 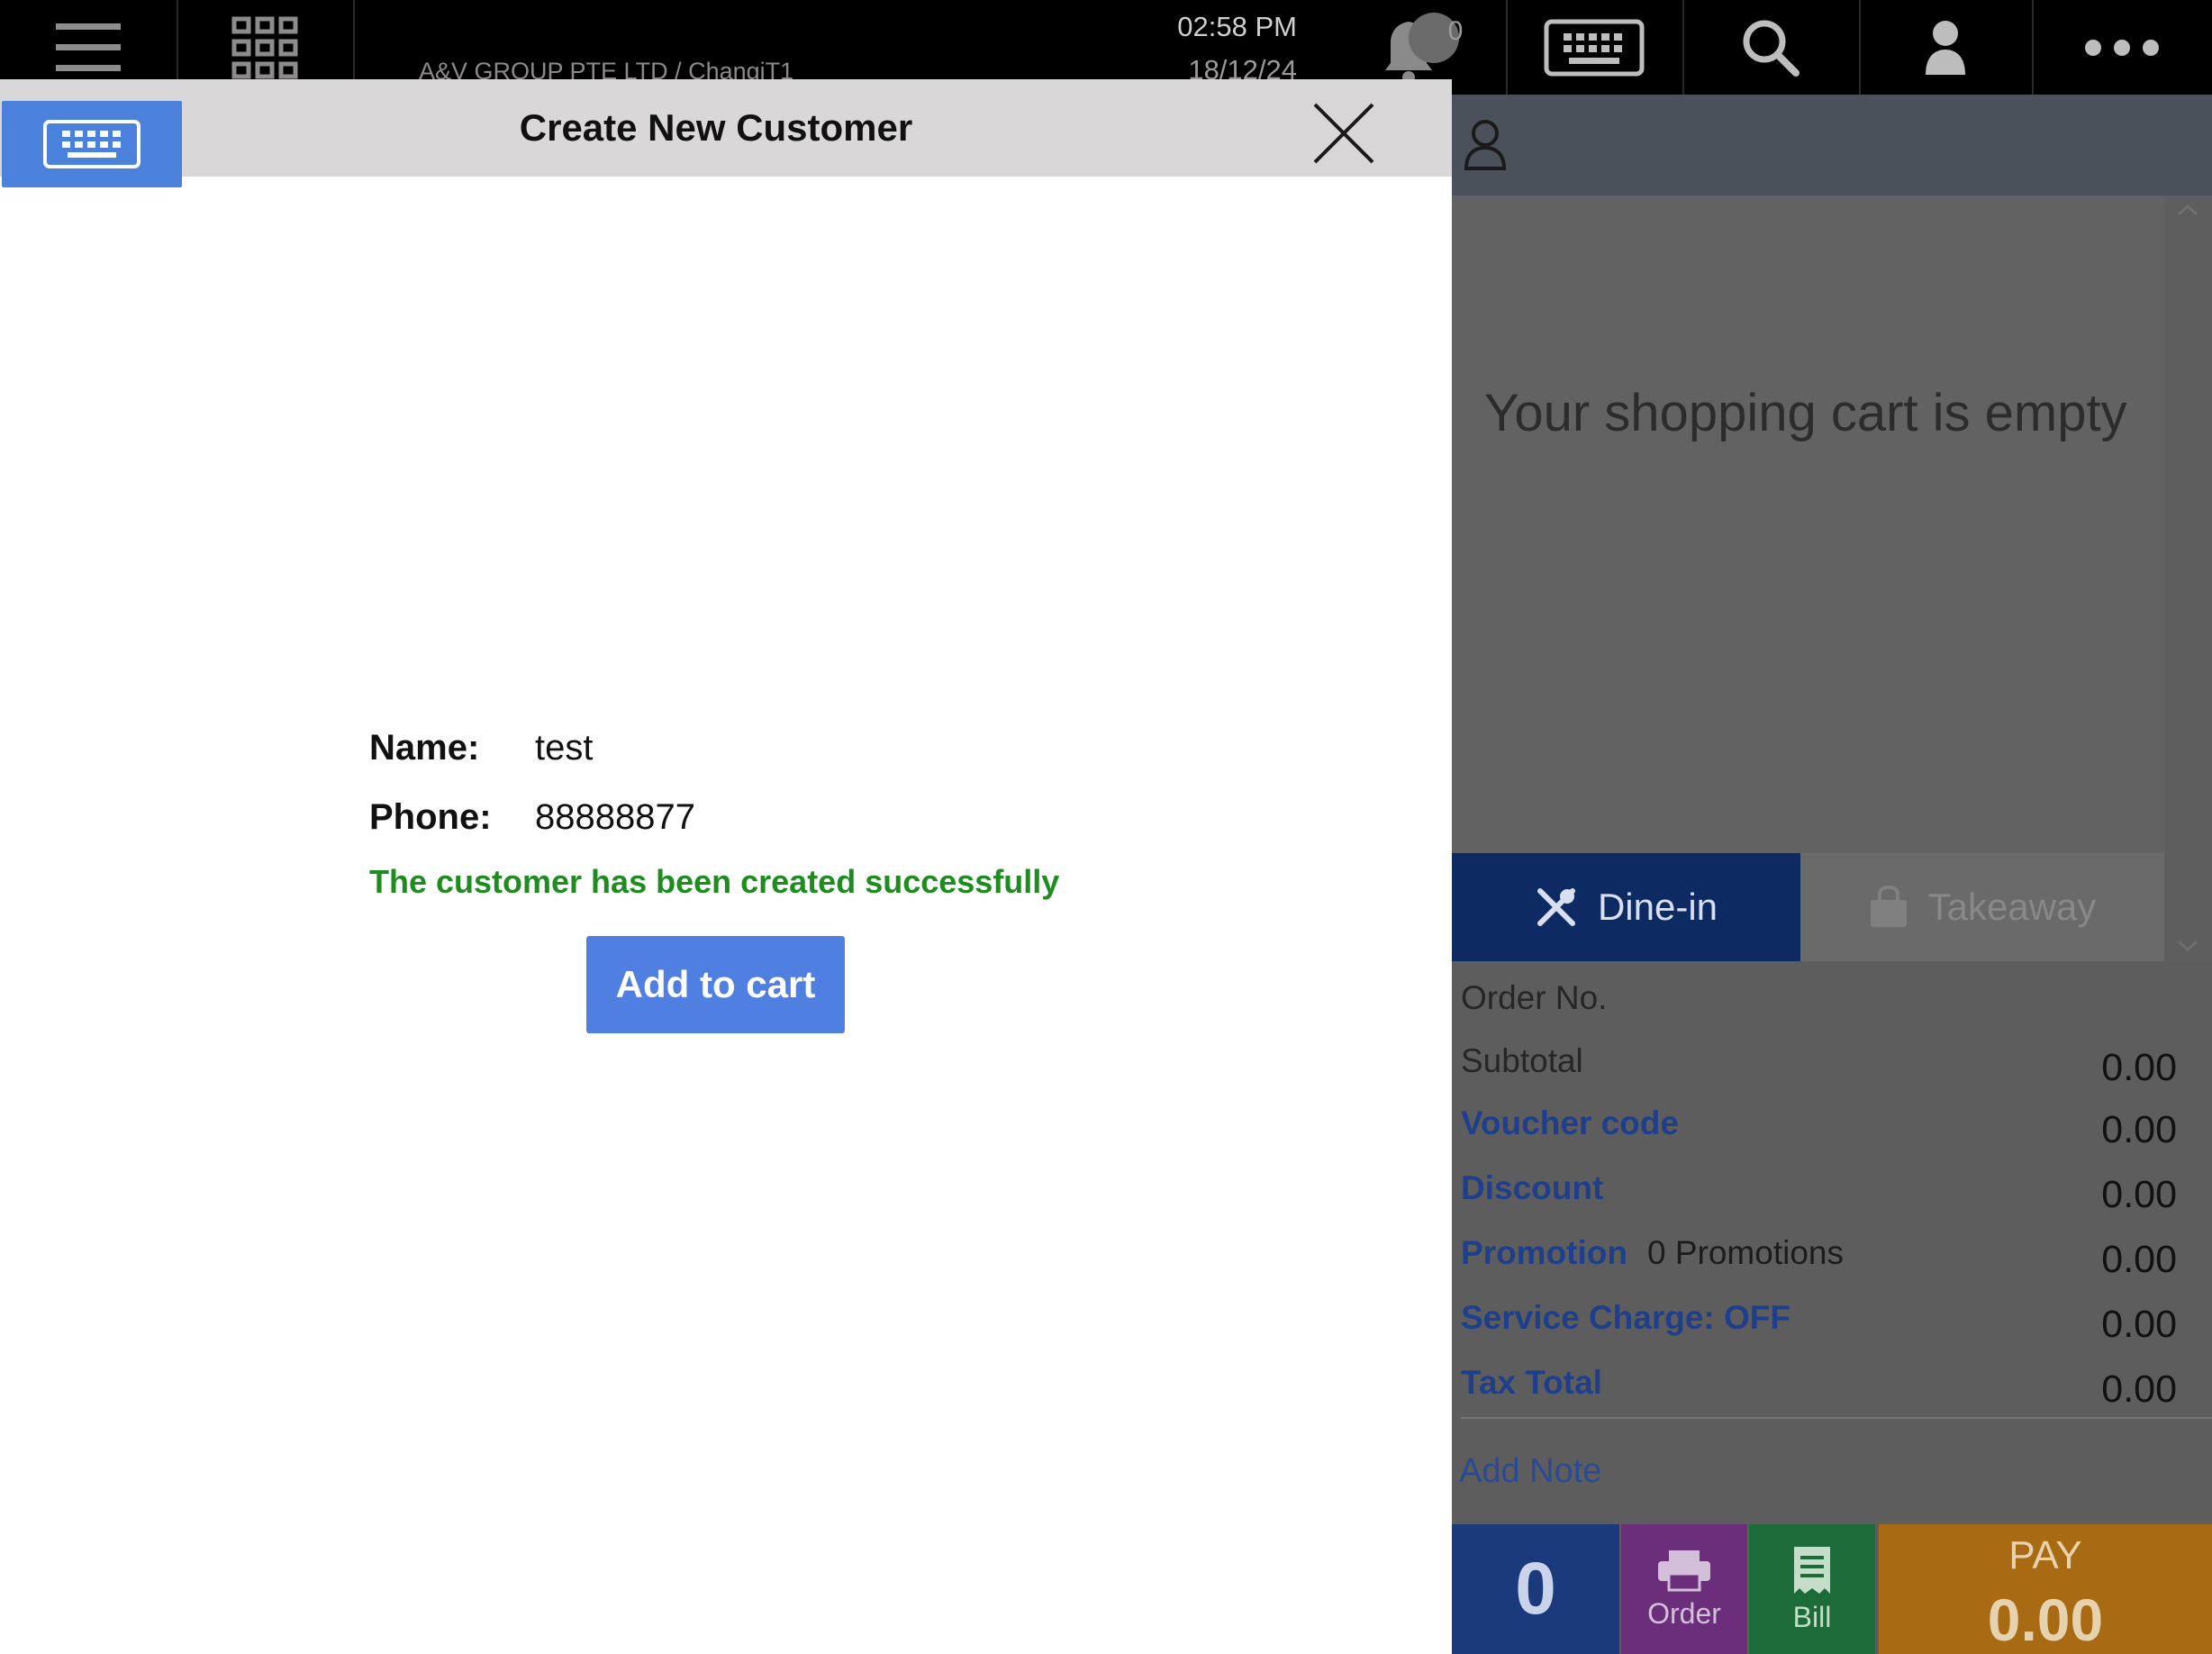 I want to click on takeaway-tab: Takeaway, so click(x=1982, y=907).